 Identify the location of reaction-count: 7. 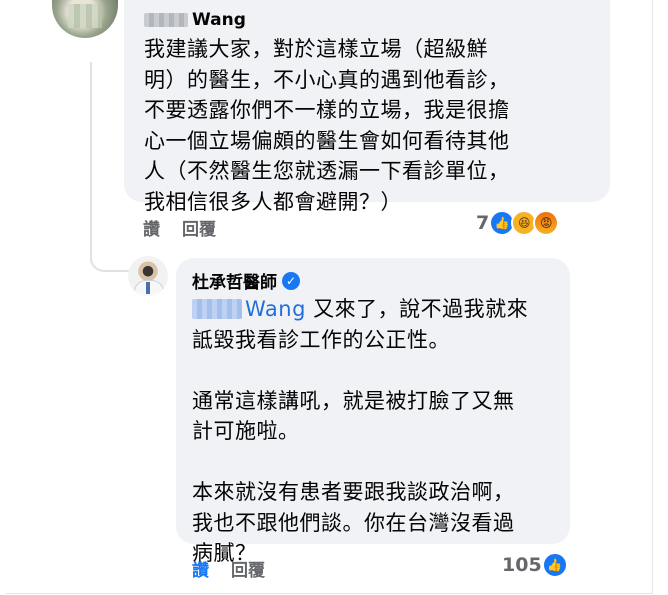
(483, 223).